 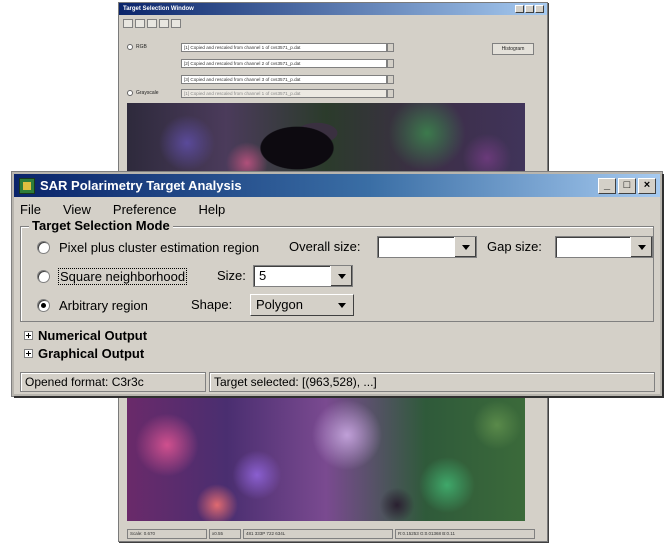 I want to click on bg-rgb-radio: RGB, so click(x=137, y=47).